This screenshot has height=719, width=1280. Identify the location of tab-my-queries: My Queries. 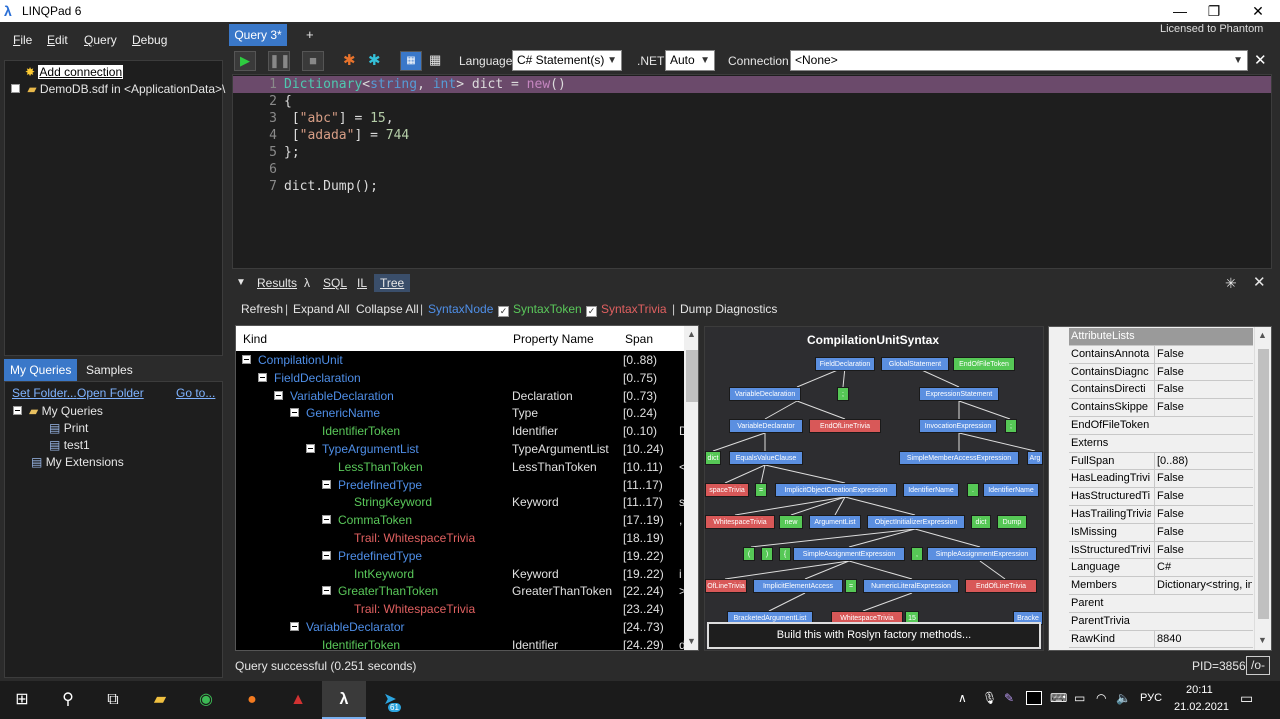
(41, 370).